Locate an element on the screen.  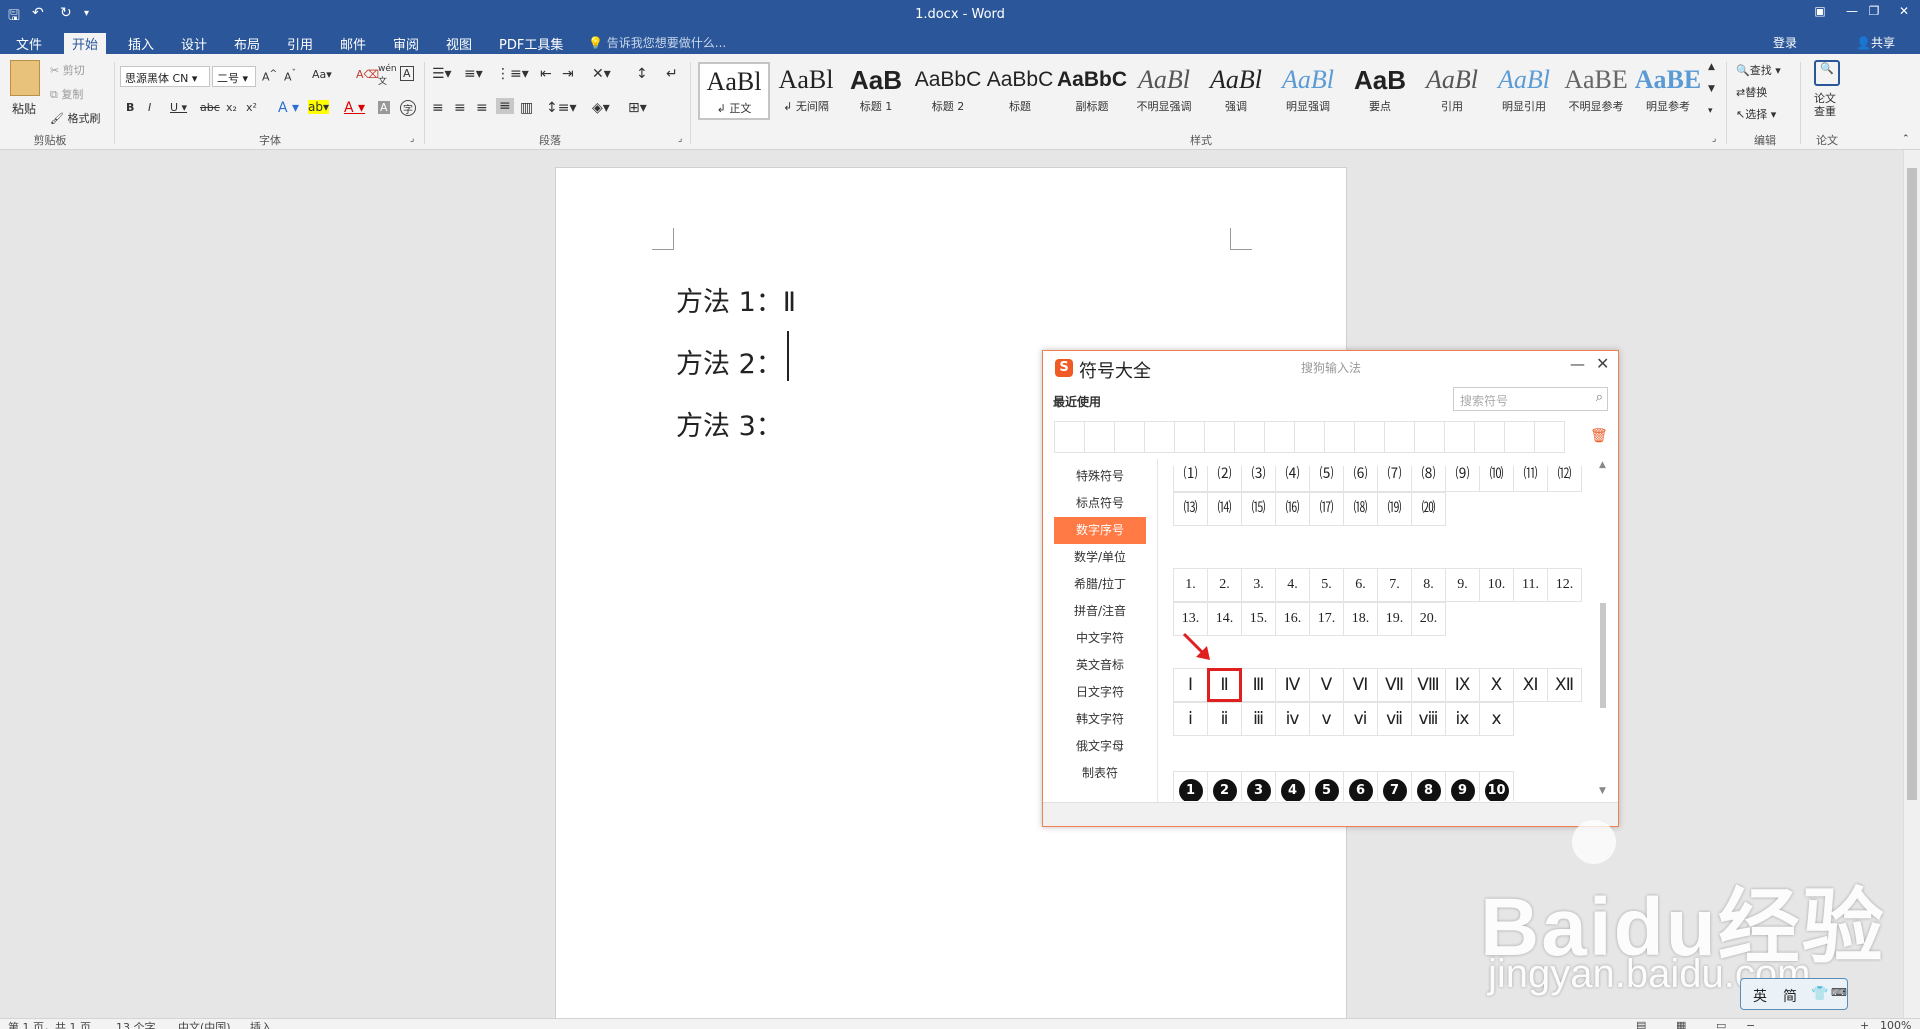
symbol-cell: ⅷ is located at coordinates (1428, 719).